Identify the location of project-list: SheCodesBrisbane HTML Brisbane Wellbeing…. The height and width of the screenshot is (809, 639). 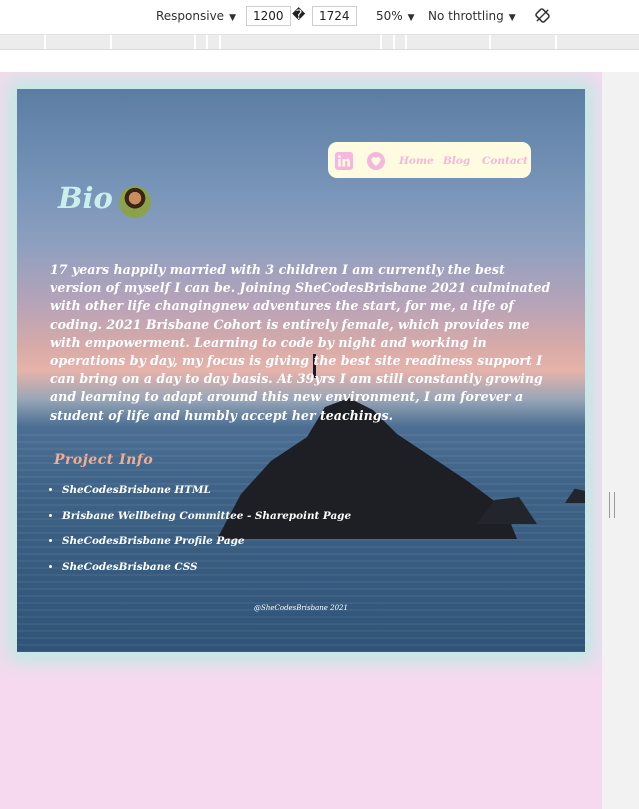
(200, 535).